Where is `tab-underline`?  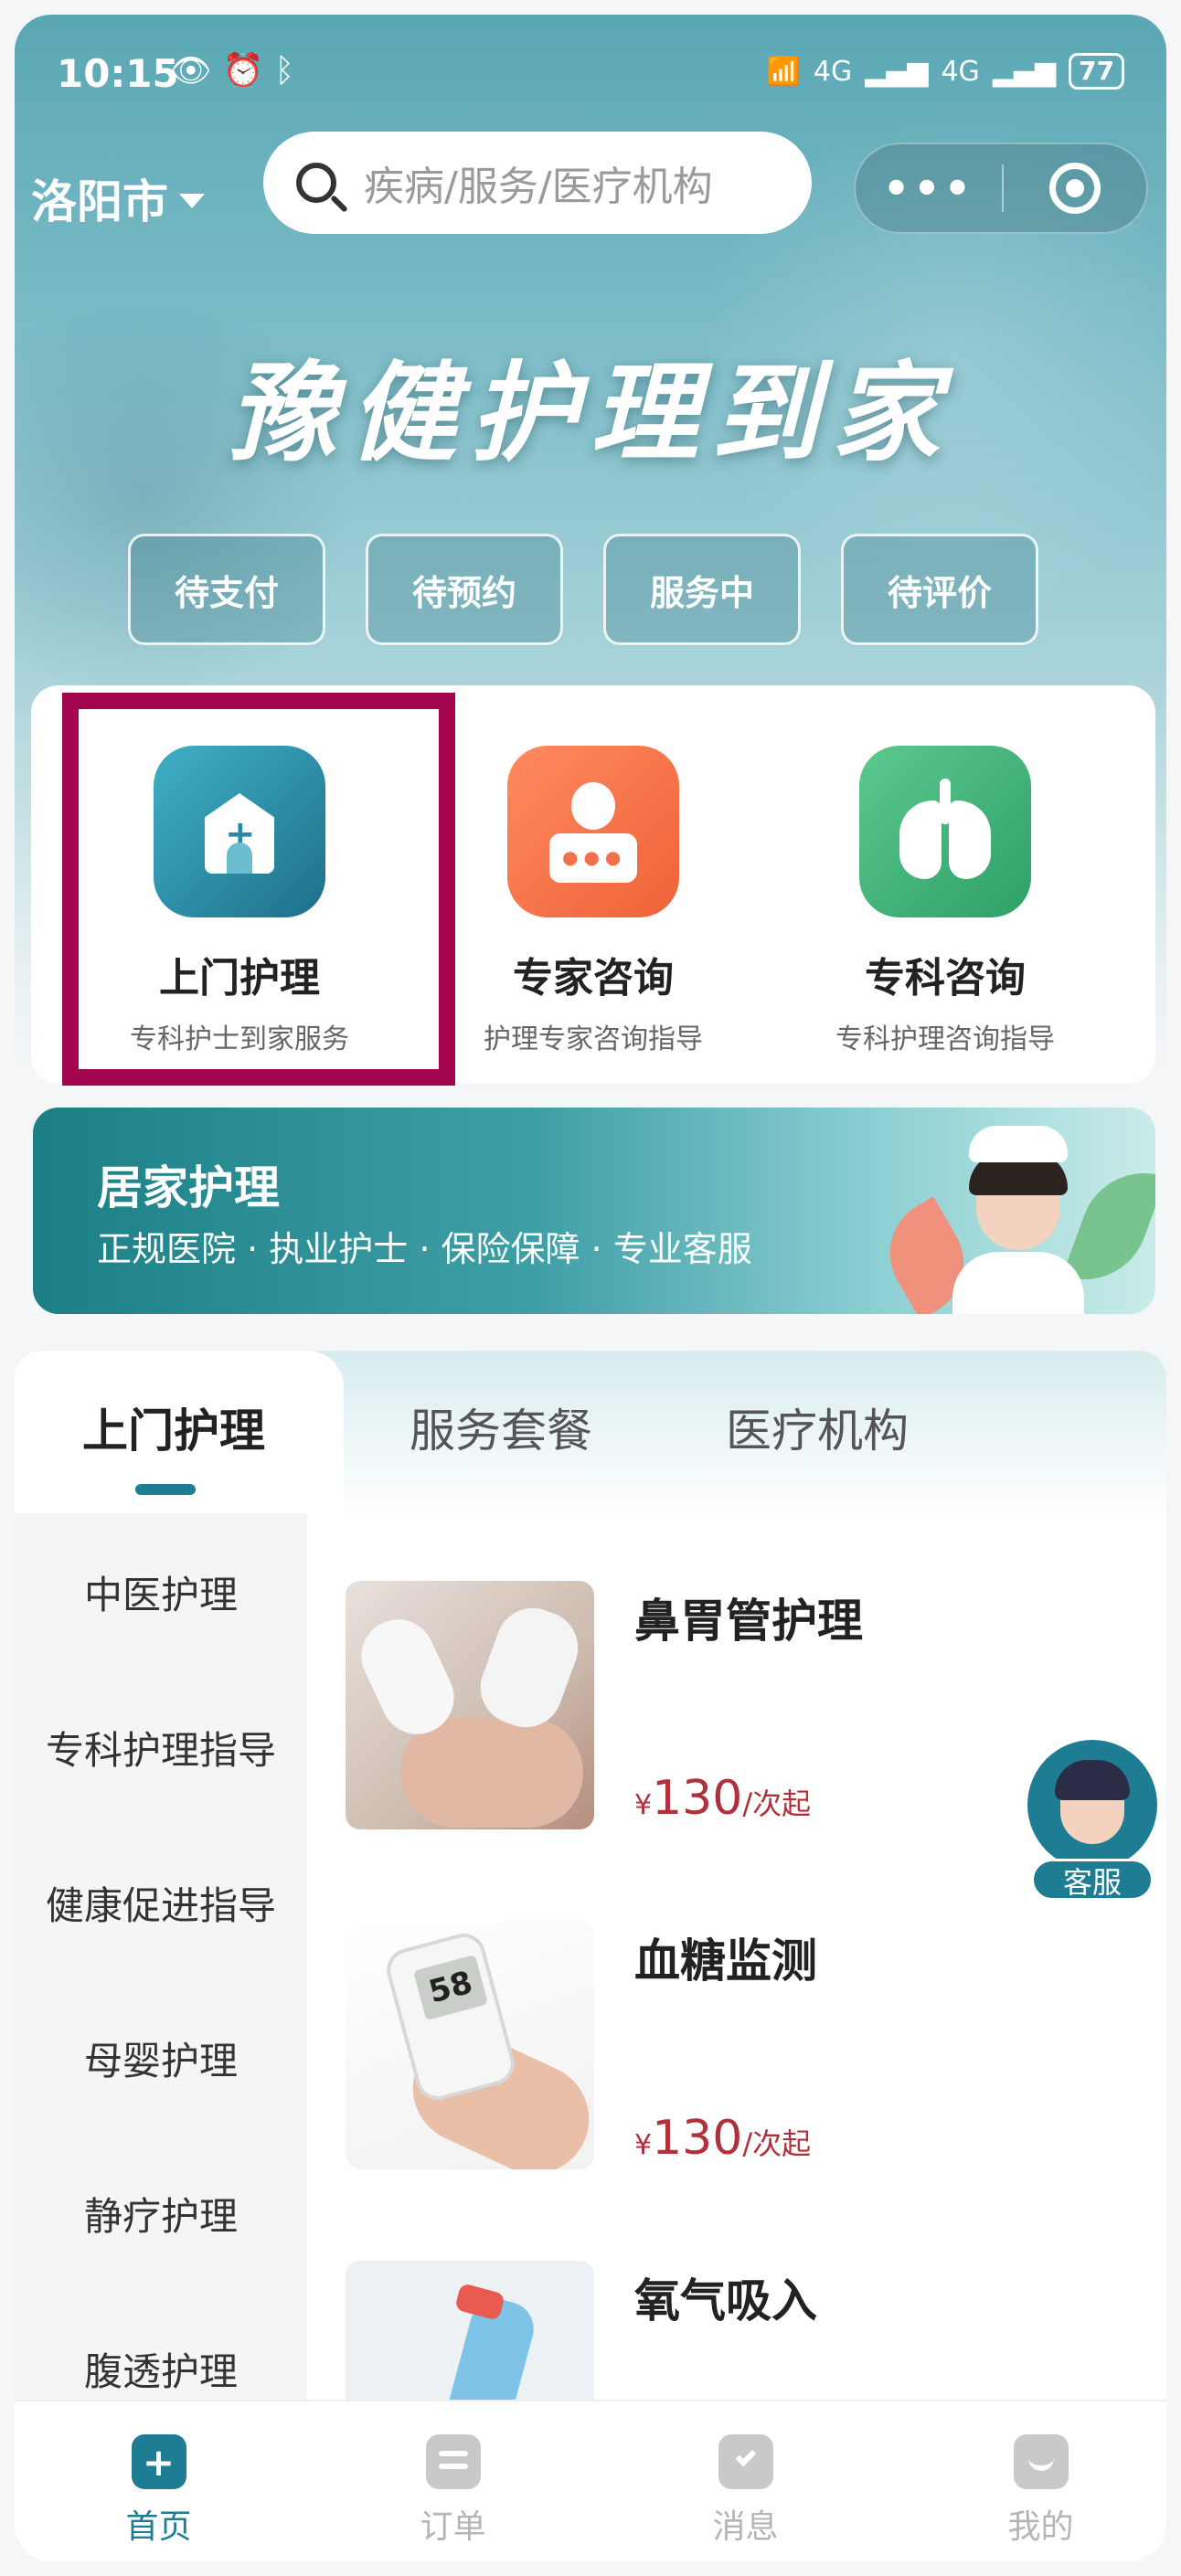
tab-underline is located at coordinates (166, 1489).